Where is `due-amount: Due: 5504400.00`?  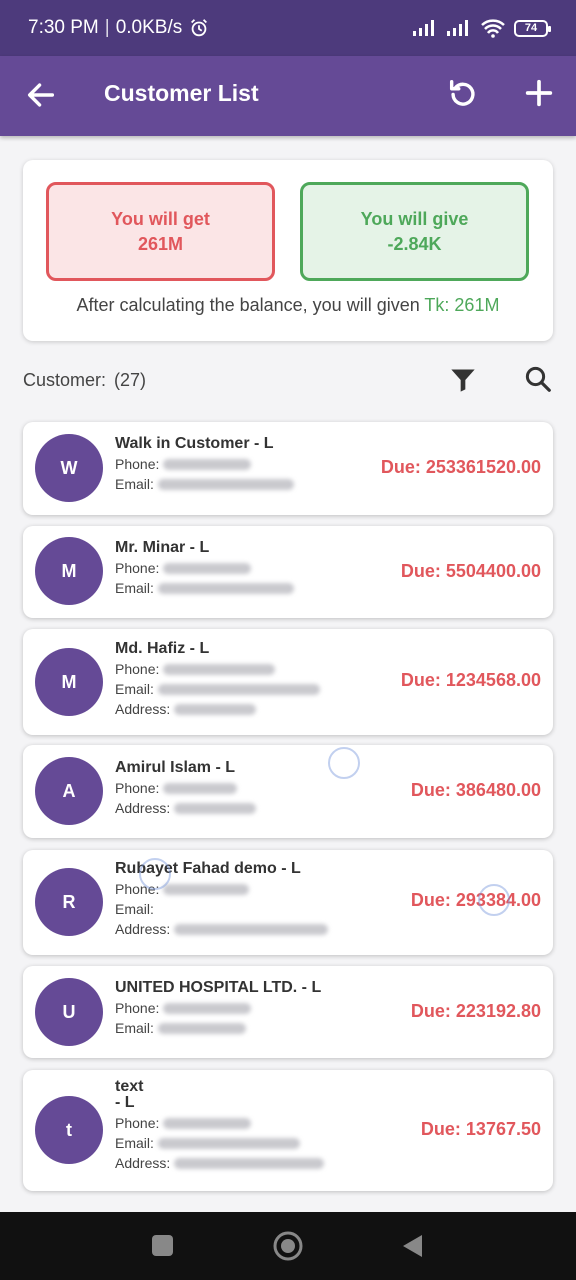 due-amount: Due: 5504400.00 is located at coordinates (470, 571).